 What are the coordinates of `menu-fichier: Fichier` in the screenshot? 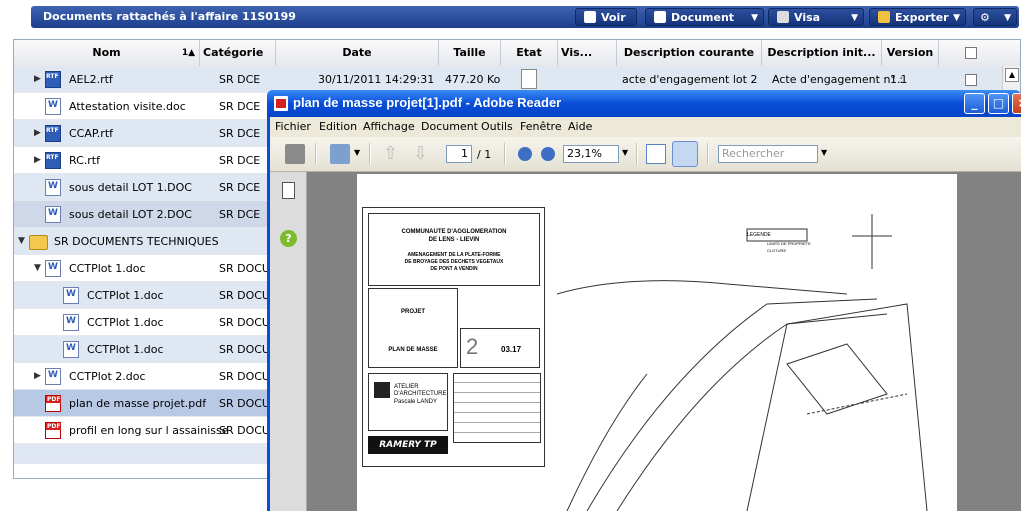 It's located at (293, 126).